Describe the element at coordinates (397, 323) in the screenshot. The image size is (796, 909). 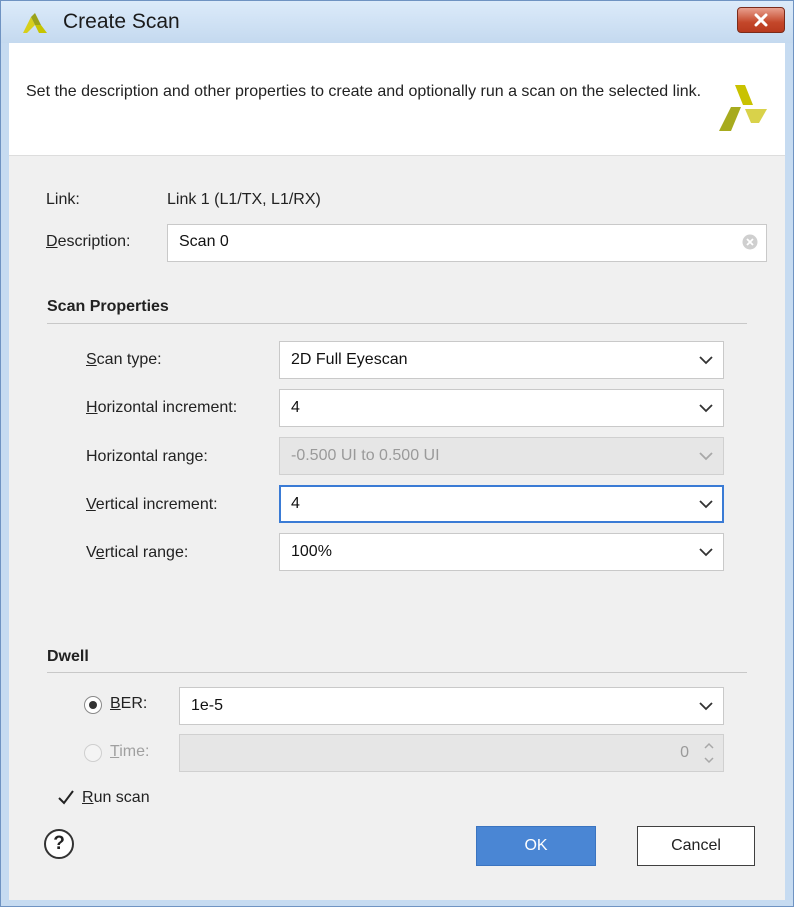
I see `scan-properties-divider` at that location.